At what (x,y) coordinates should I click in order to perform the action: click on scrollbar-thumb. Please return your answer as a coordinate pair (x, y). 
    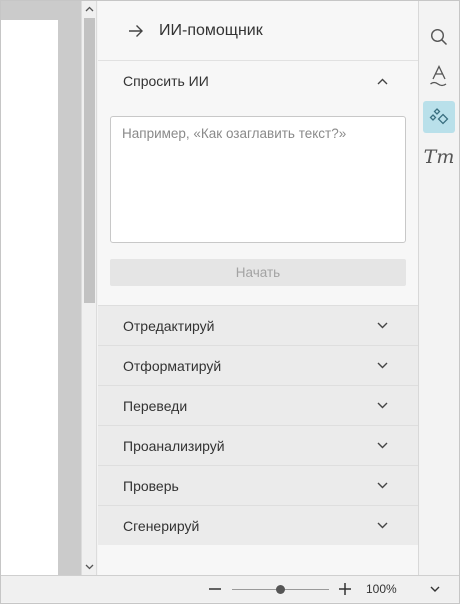
    Looking at the image, I should click on (89, 160).